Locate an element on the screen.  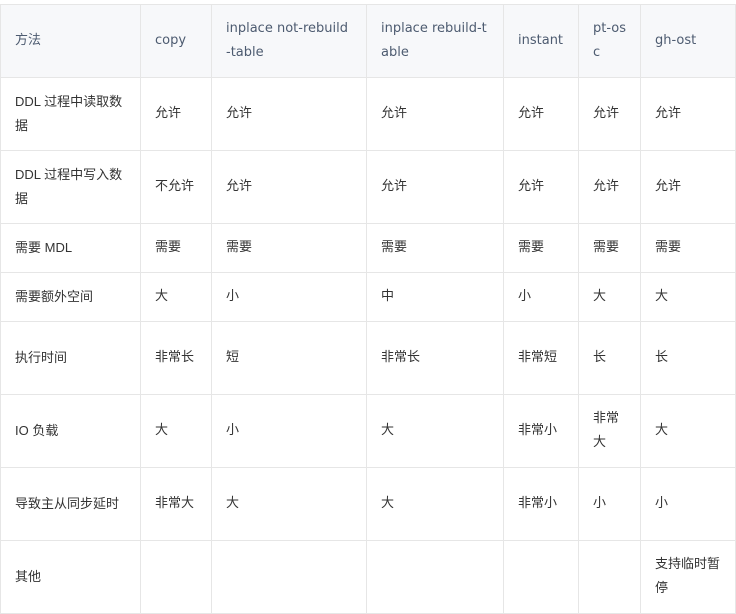
row-label-cell: 其他 is located at coordinates (70, 577).